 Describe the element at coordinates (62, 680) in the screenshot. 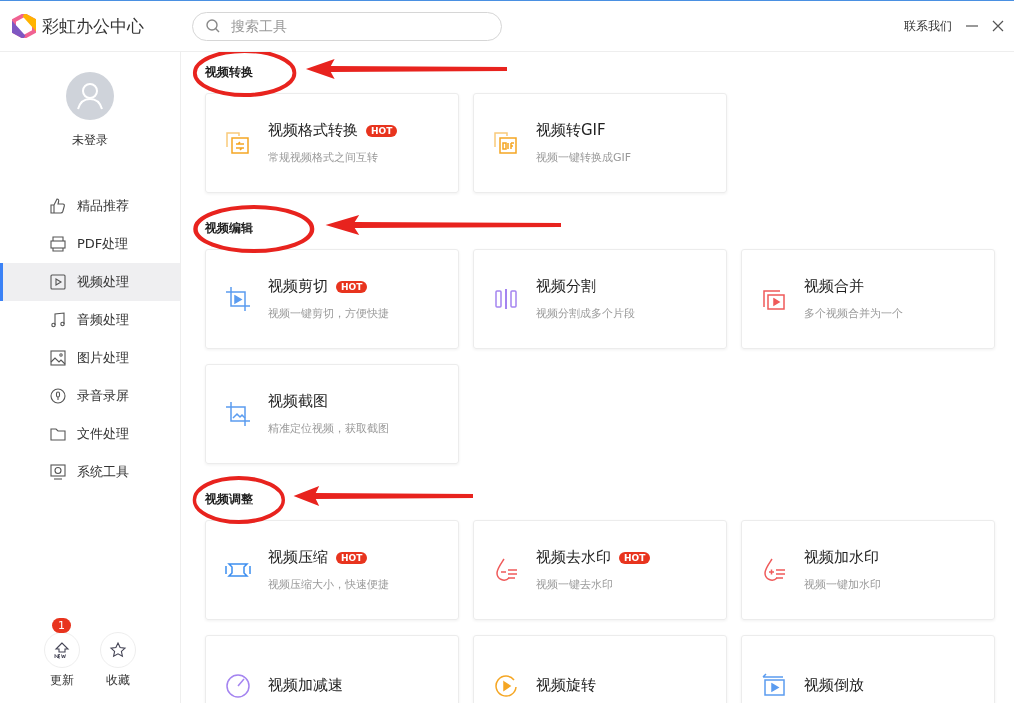

I see `button-label: 更新` at that location.